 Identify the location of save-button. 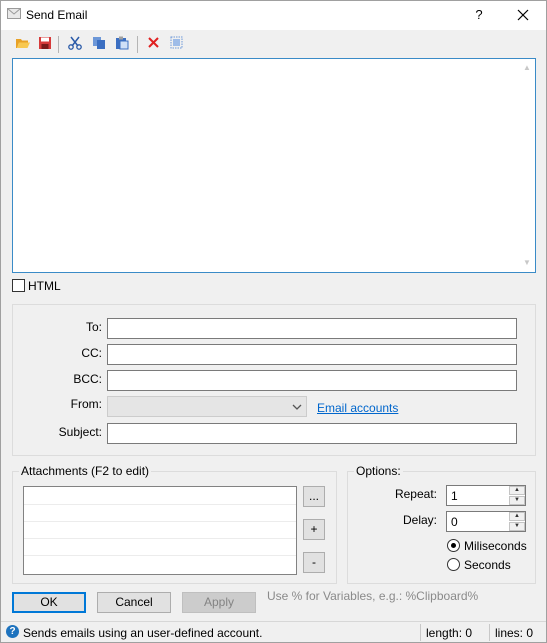
(45, 44).